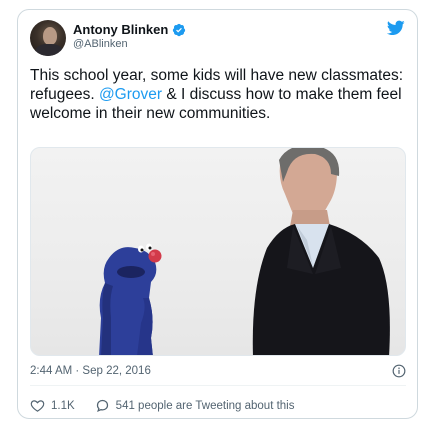  I want to click on author-handle: @ABlinken, so click(100, 44).